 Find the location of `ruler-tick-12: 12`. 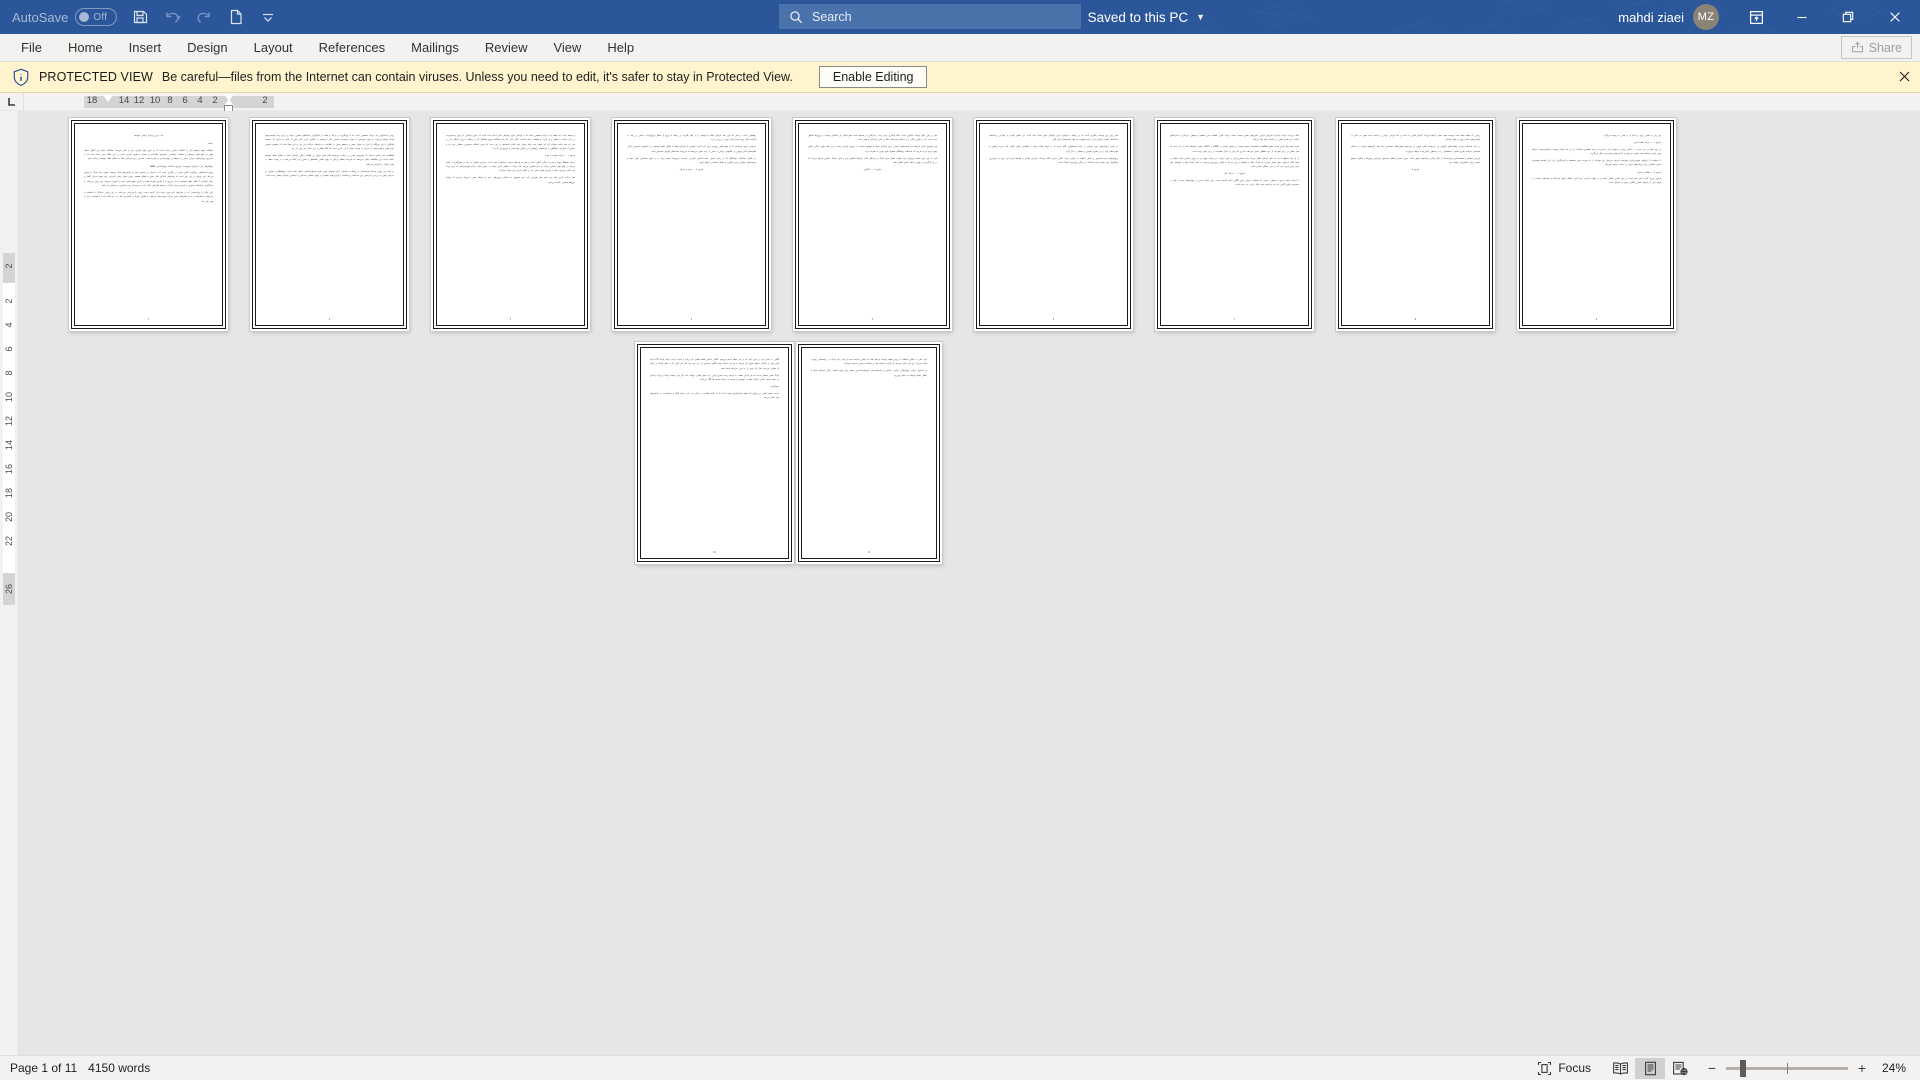

ruler-tick-12: 12 is located at coordinates (139, 100).